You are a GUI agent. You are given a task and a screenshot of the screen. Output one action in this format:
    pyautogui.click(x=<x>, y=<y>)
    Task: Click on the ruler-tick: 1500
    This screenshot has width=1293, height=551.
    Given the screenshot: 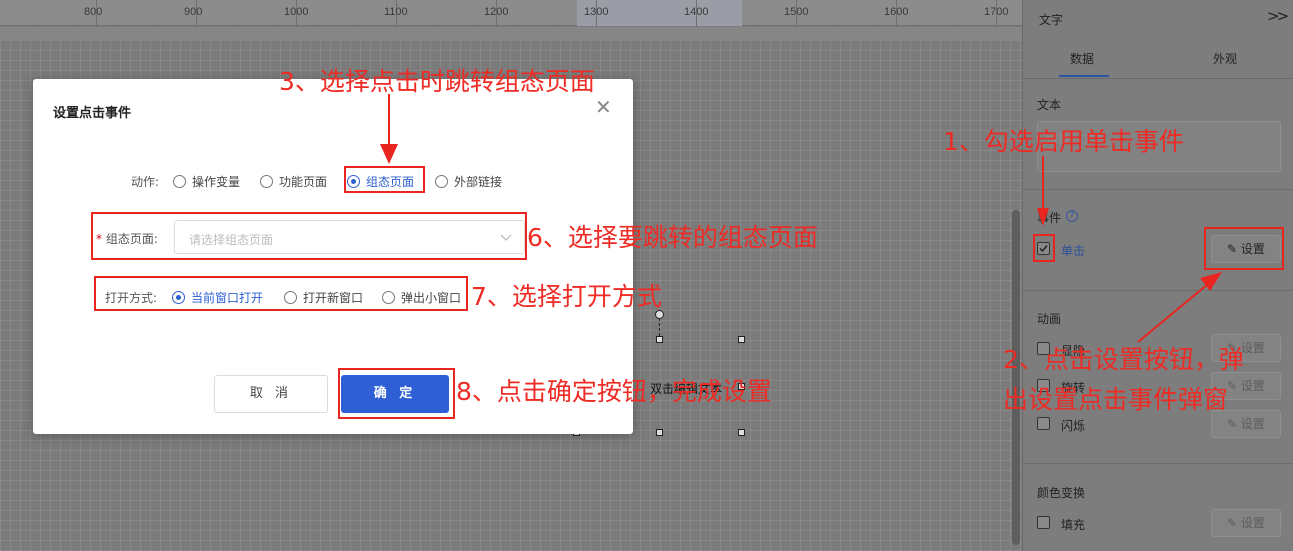 What is the action you would take?
    pyautogui.click(x=796, y=13)
    